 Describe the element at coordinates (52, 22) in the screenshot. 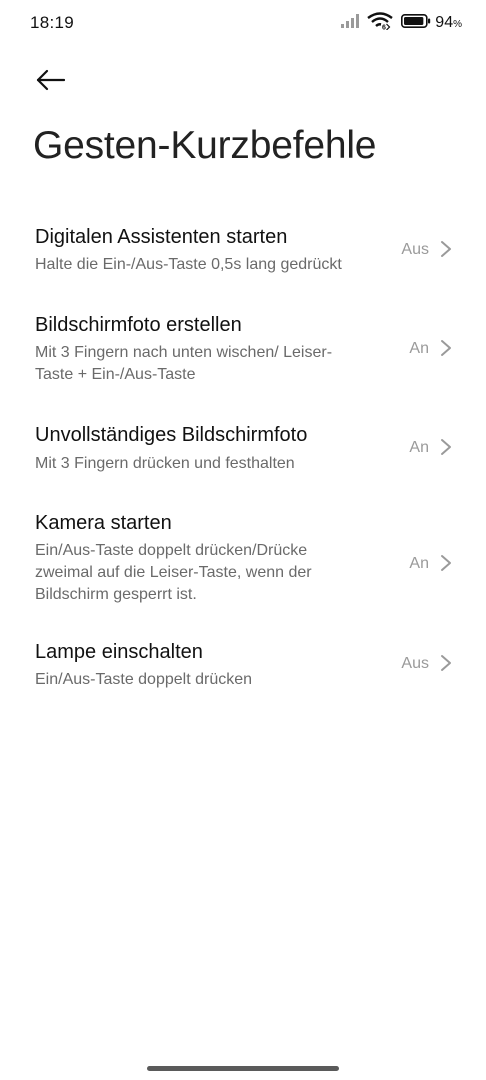

I see `status-time: 18:19` at that location.